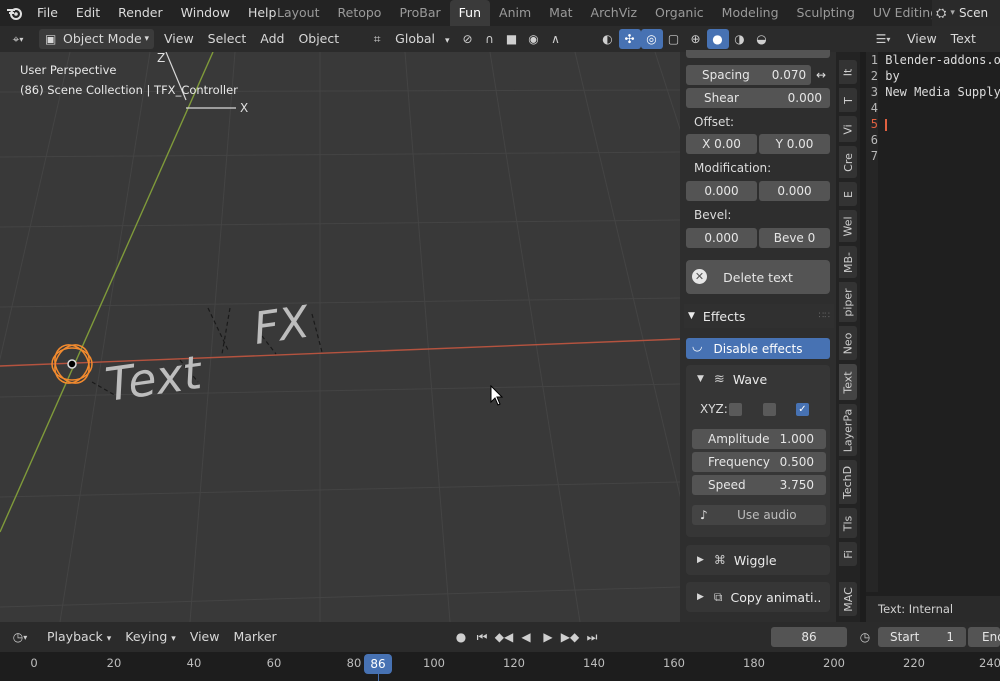 This screenshot has height=681, width=1000. What do you see at coordinates (826, 13) in the screenshot?
I see `workspace-tab-sculpting: Sculpting` at bounding box center [826, 13].